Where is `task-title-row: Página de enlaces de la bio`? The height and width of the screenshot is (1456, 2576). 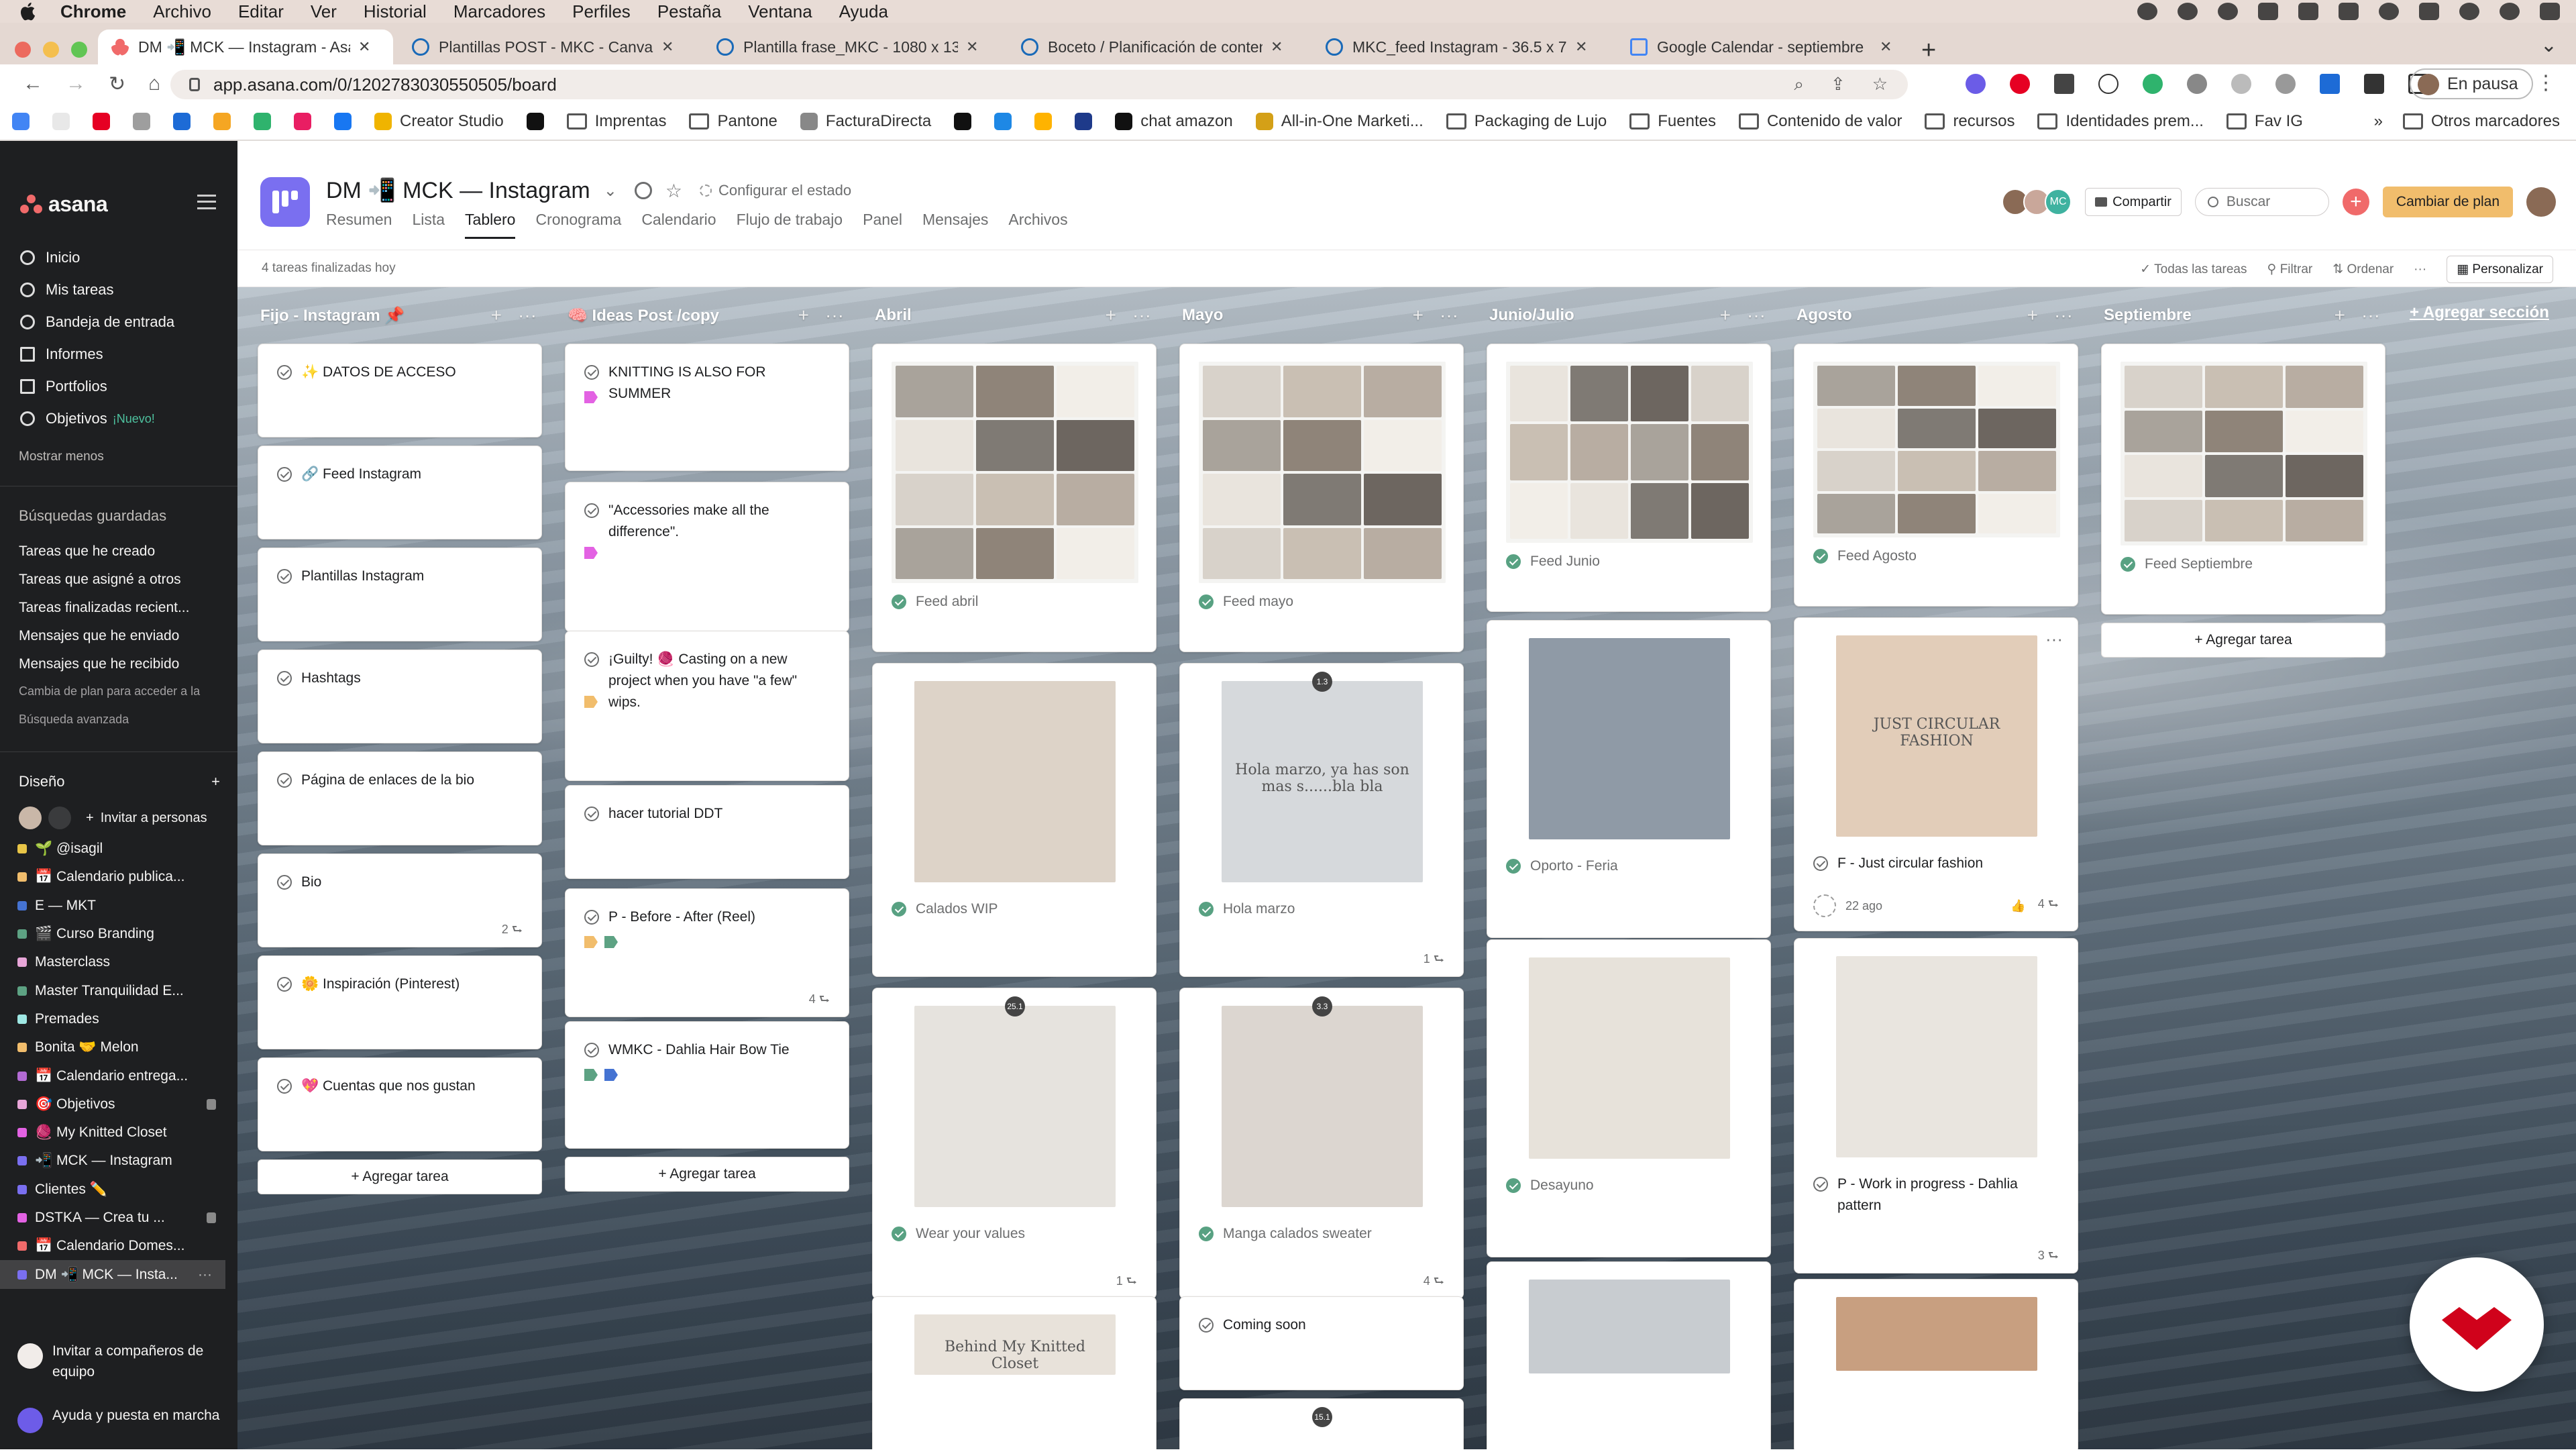 task-title-row: Página de enlaces de la bio is located at coordinates (400, 781).